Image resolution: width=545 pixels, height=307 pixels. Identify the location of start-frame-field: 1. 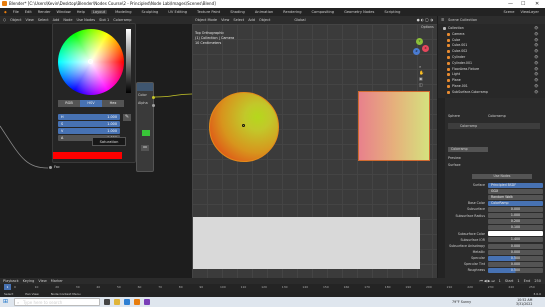
(518, 281).